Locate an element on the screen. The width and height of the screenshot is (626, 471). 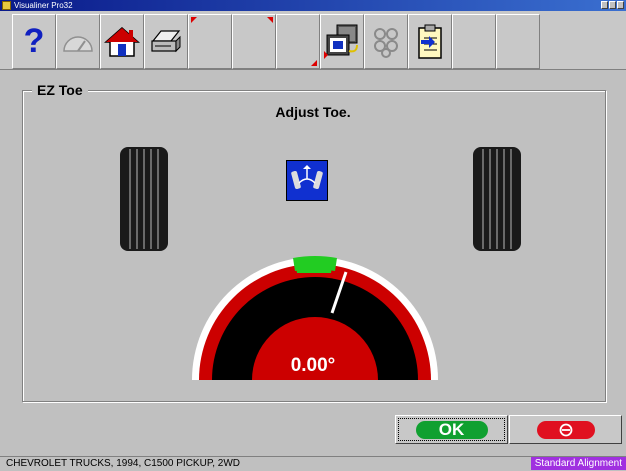
gauge-icon is located at coordinates (78, 43).